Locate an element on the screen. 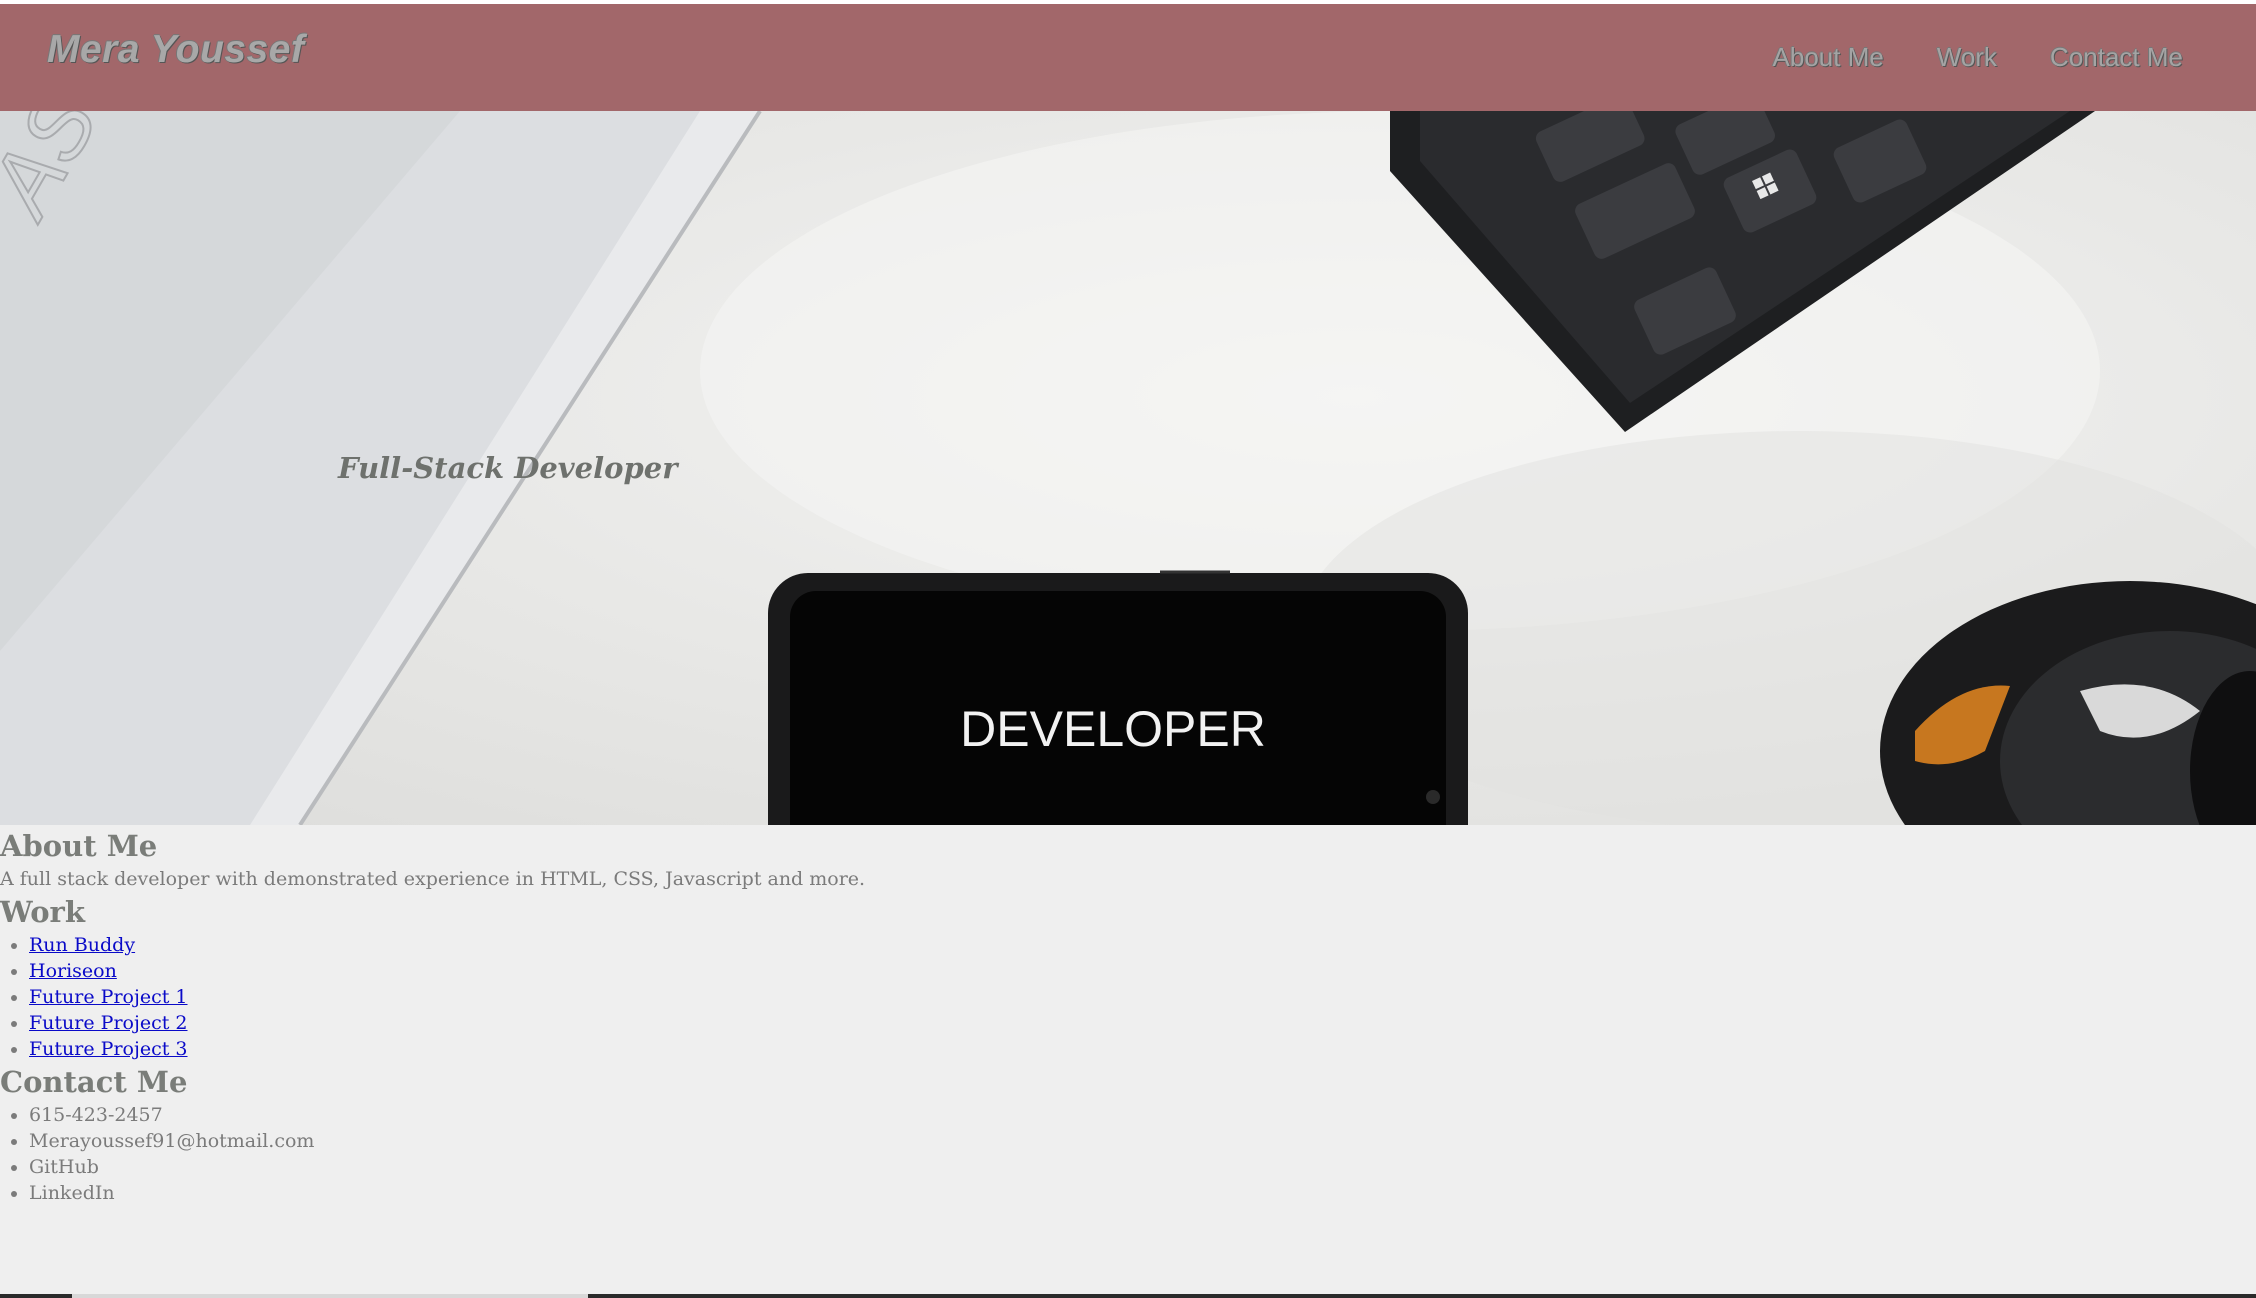 The height and width of the screenshot is (1298, 2256). nav-link-contact-me: Contact Me is located at coordinates (2116, 57).